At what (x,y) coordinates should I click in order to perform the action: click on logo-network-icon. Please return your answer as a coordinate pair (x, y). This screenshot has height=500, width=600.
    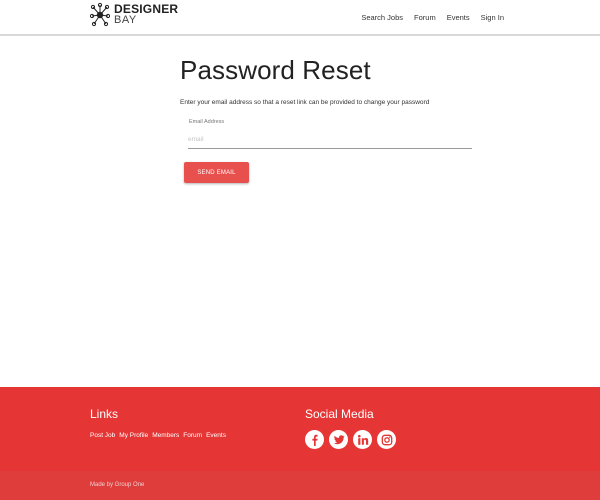
    Looking at the image, I should click on (100, 14).